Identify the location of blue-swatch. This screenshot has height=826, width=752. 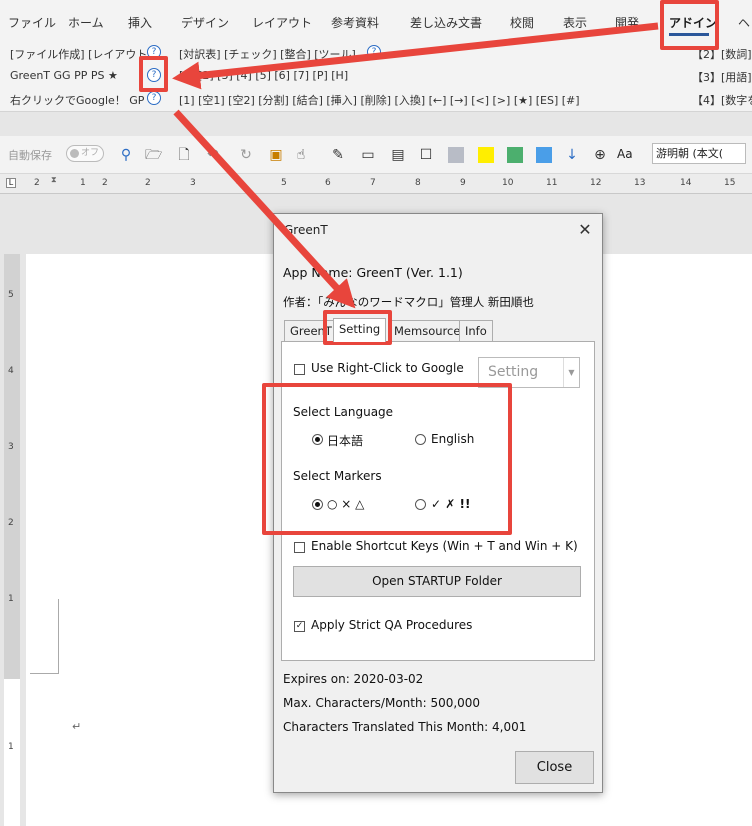
(544, 155).